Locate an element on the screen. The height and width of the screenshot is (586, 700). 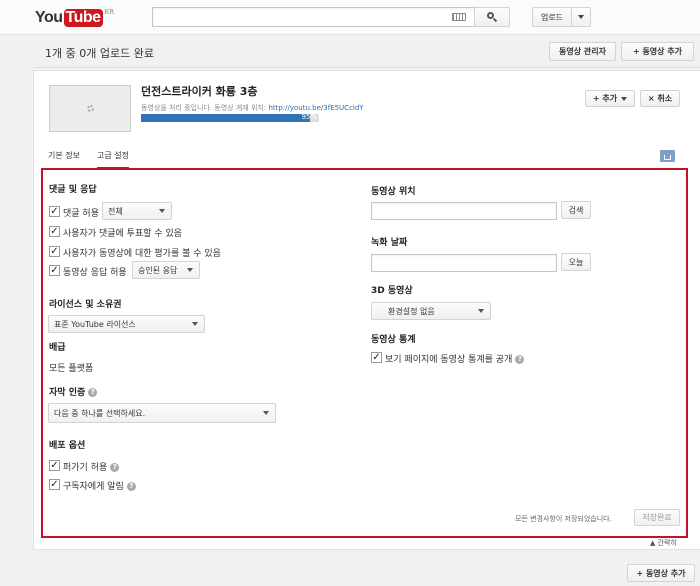
notify-subscribers-label: 구독자에게 알림 is located at coordinates (93, 487).